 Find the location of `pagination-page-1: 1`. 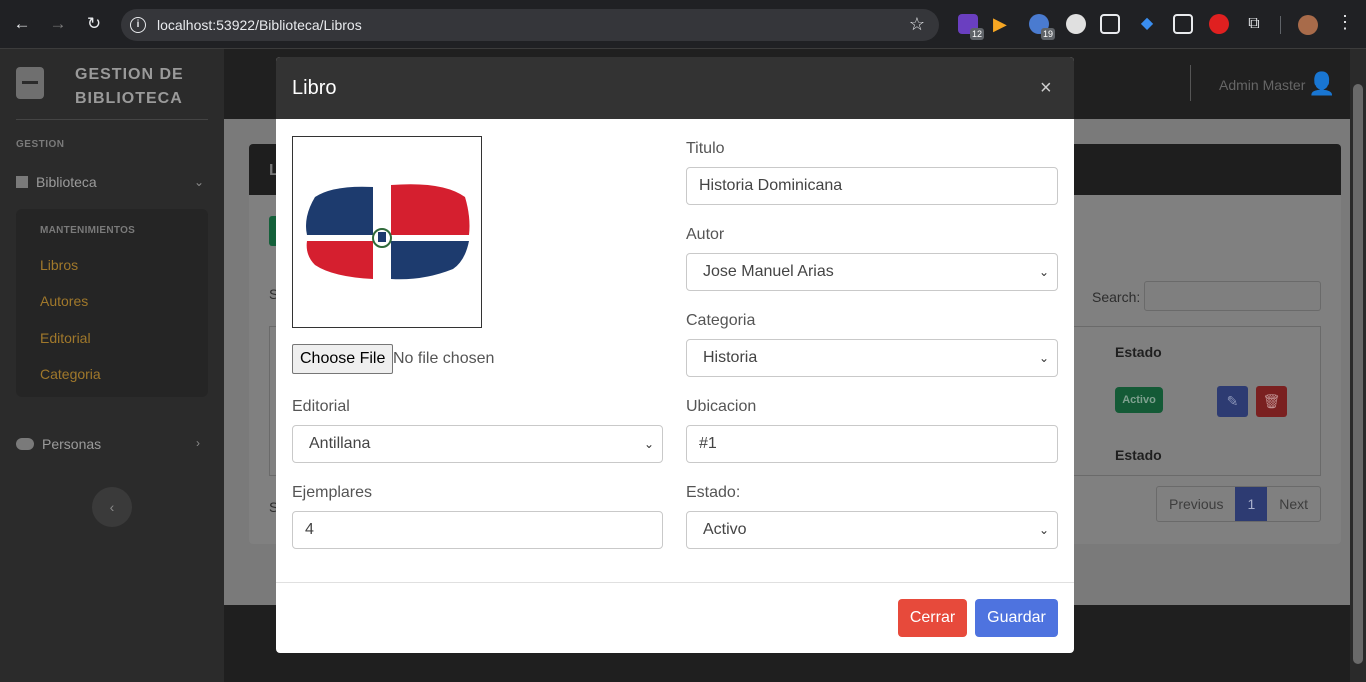

pagination-page-1: 1 is located at coordinates (1251, 504).